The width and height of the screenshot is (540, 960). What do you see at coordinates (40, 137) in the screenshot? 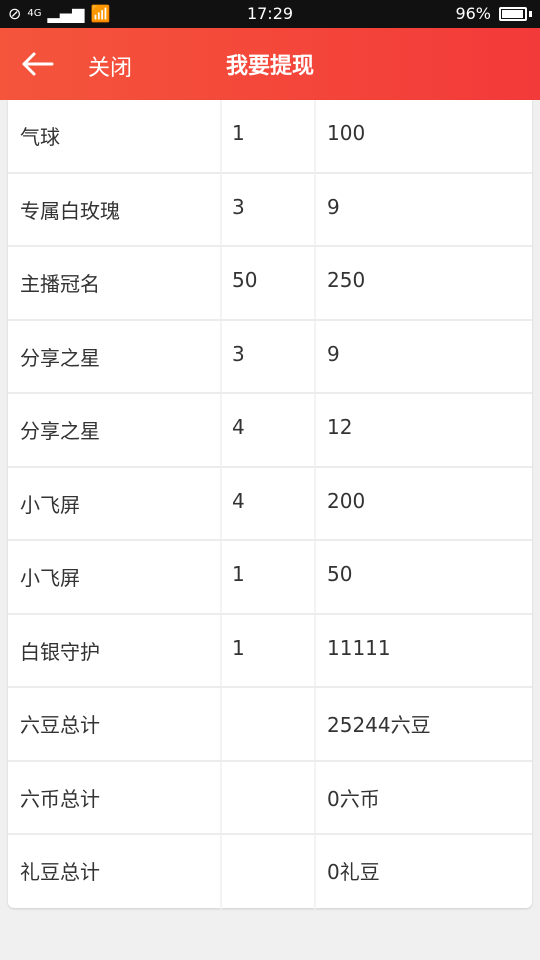
I see `gift-name-cell: 气球` at bounding box center [40, 137].